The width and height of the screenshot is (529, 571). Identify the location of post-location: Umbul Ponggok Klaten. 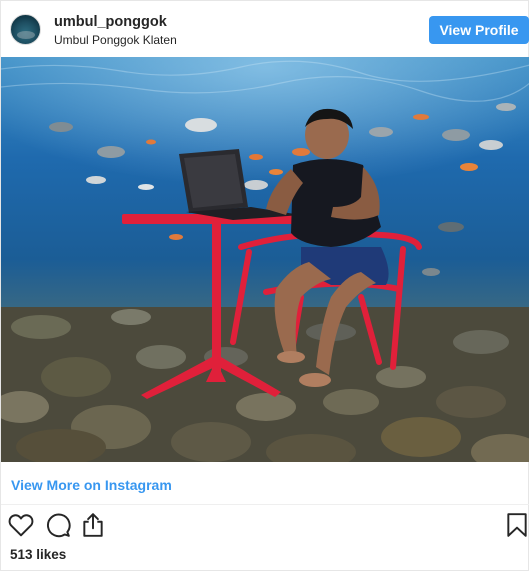
(115, 40).